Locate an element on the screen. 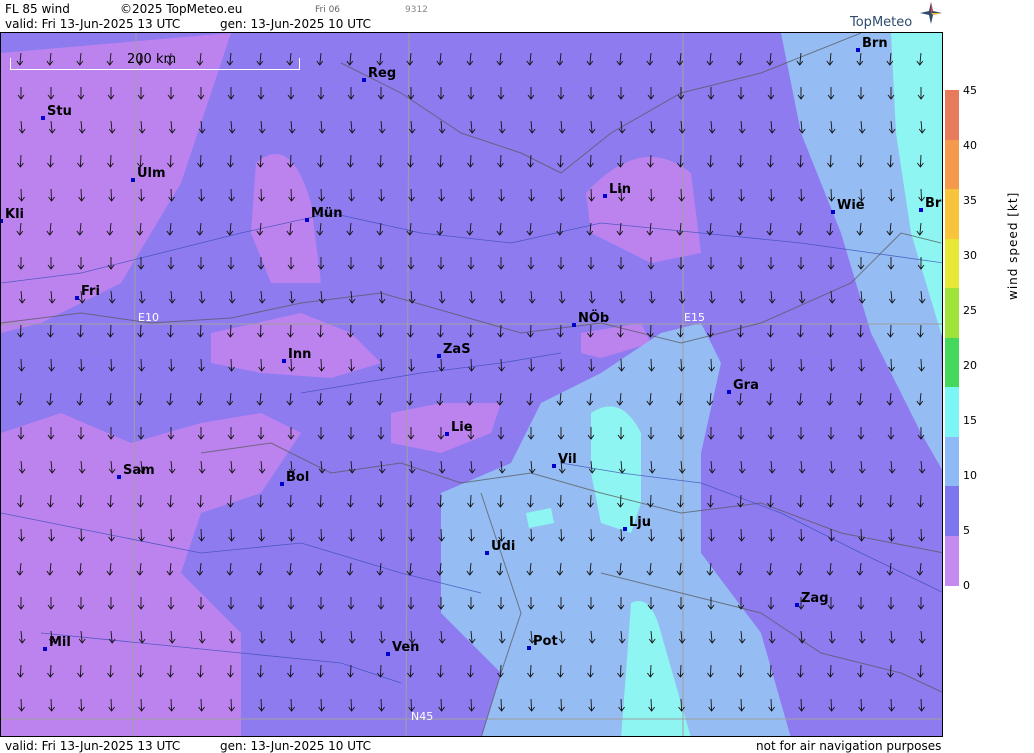 The width and height of the screenshot is (1034, 753). legend-tick-label: 45 is located at coordinates (970, 90).